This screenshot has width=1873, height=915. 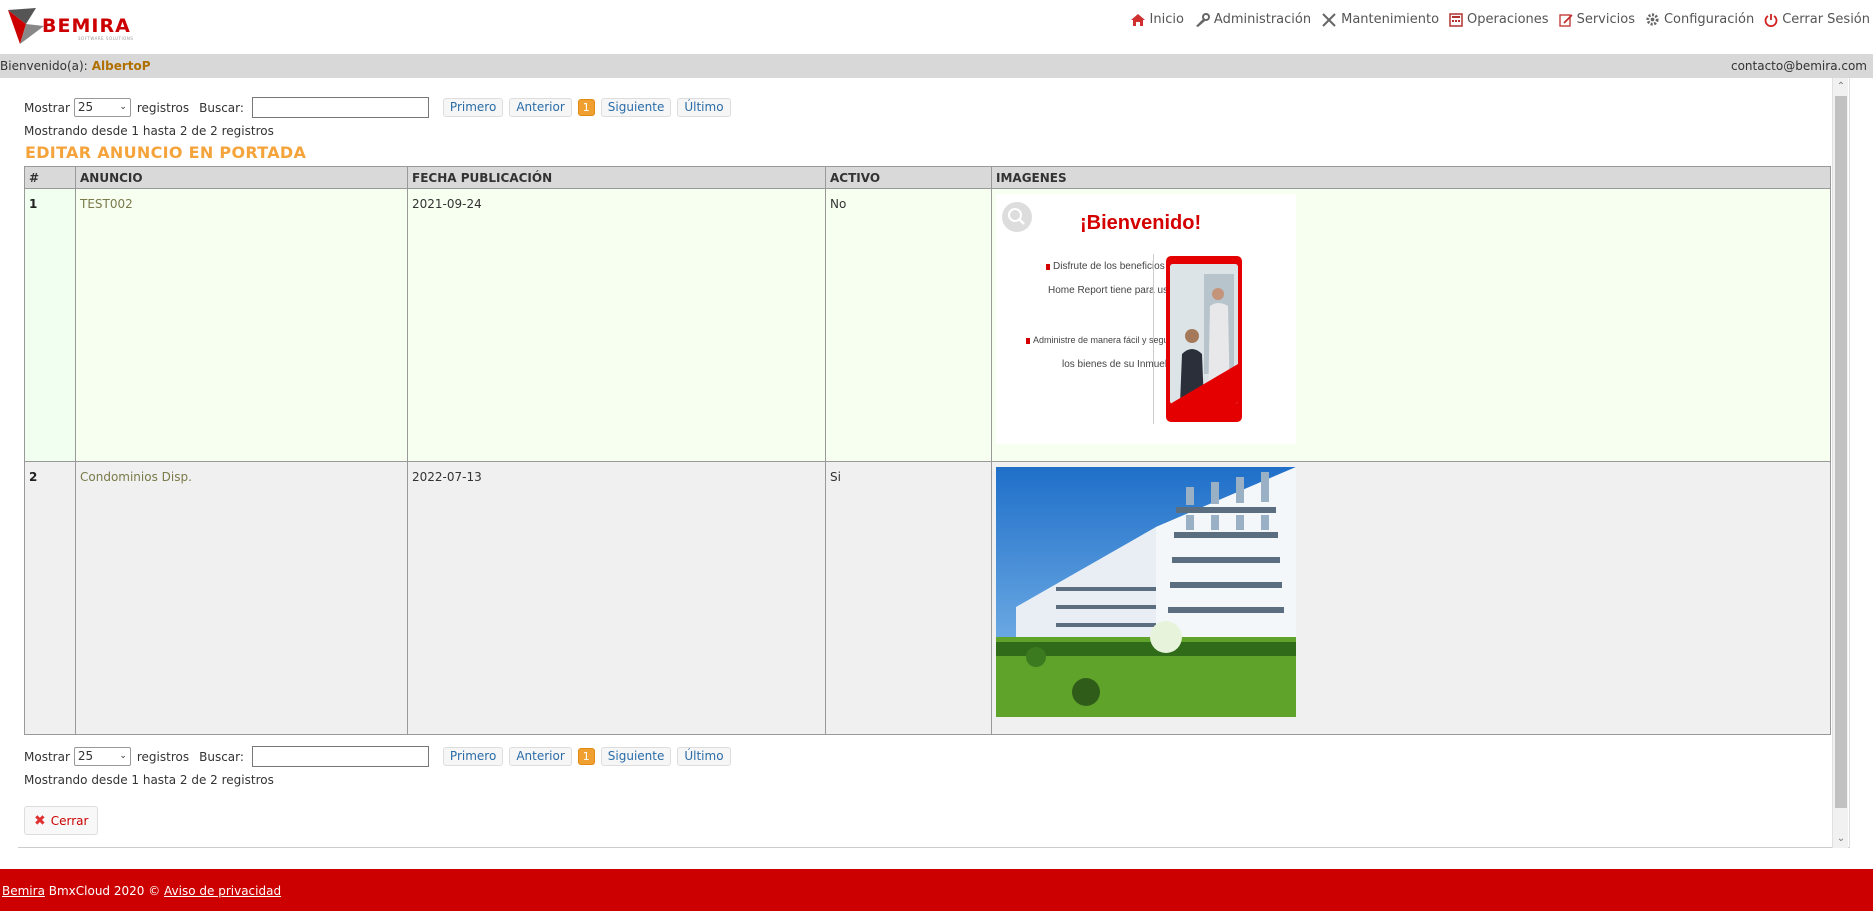 I want to click on page-title: EDITAR ANUNCIO EN PORTADA, so click(x=166, y=152).